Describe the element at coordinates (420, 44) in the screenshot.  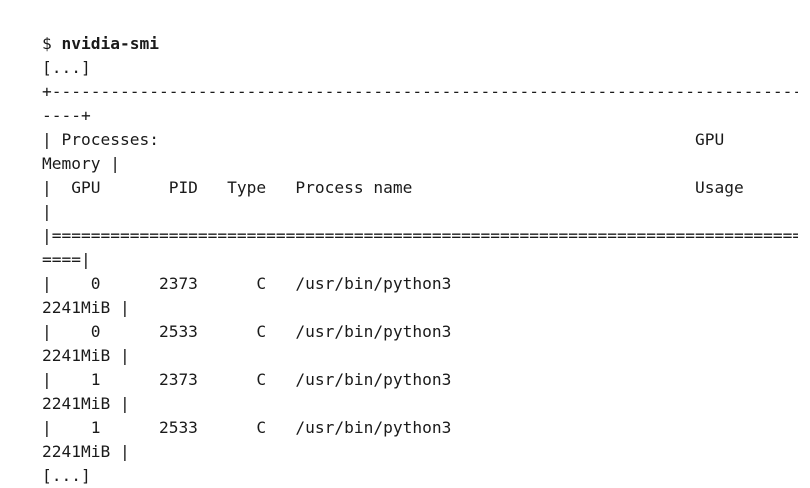
I see `command-line: $ nvidia-smi` at that location.